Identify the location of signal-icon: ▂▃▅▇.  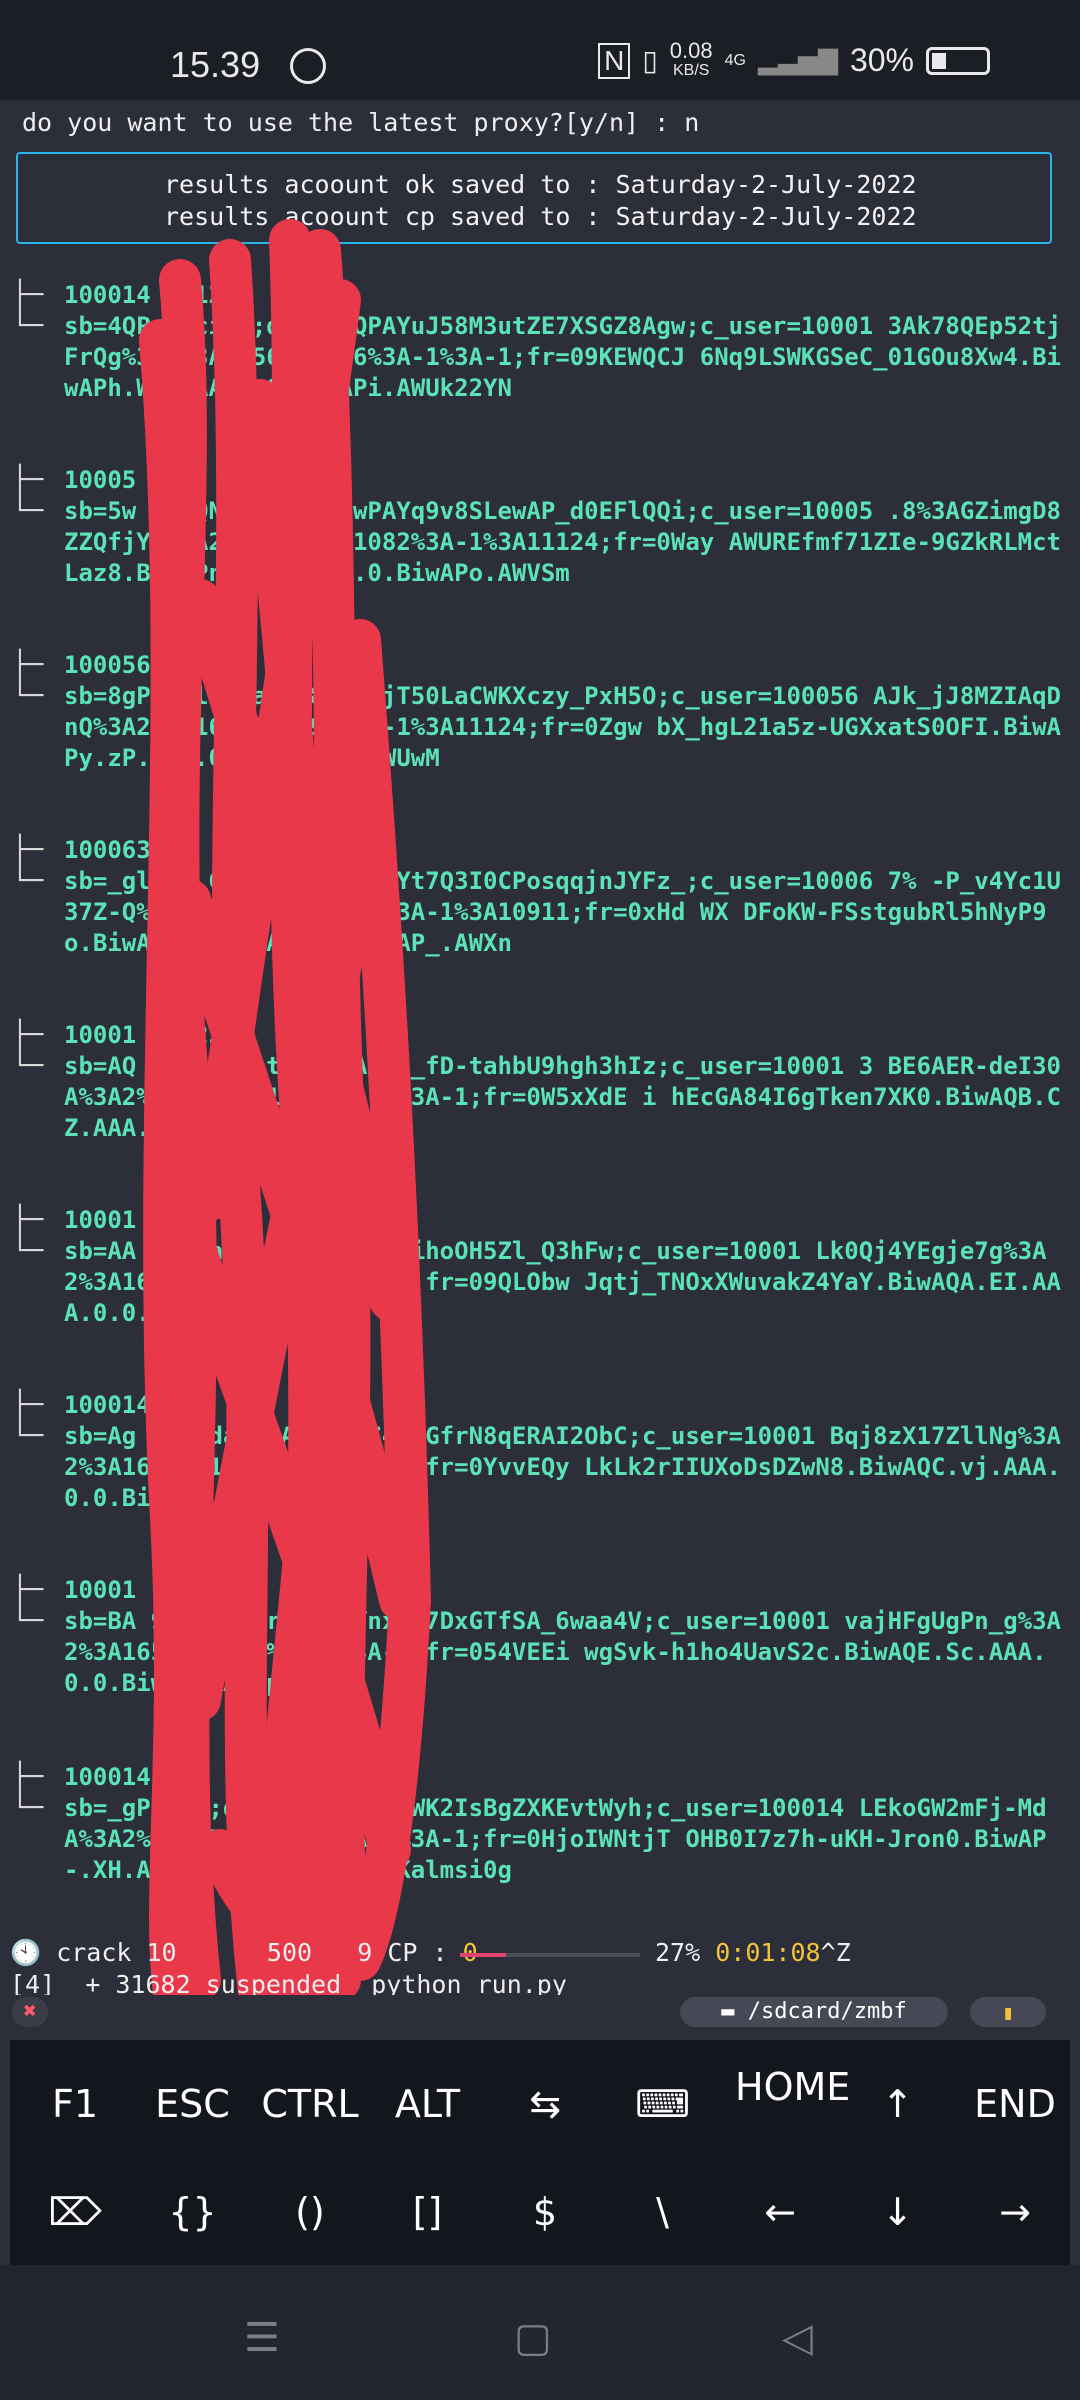
(797, 60).